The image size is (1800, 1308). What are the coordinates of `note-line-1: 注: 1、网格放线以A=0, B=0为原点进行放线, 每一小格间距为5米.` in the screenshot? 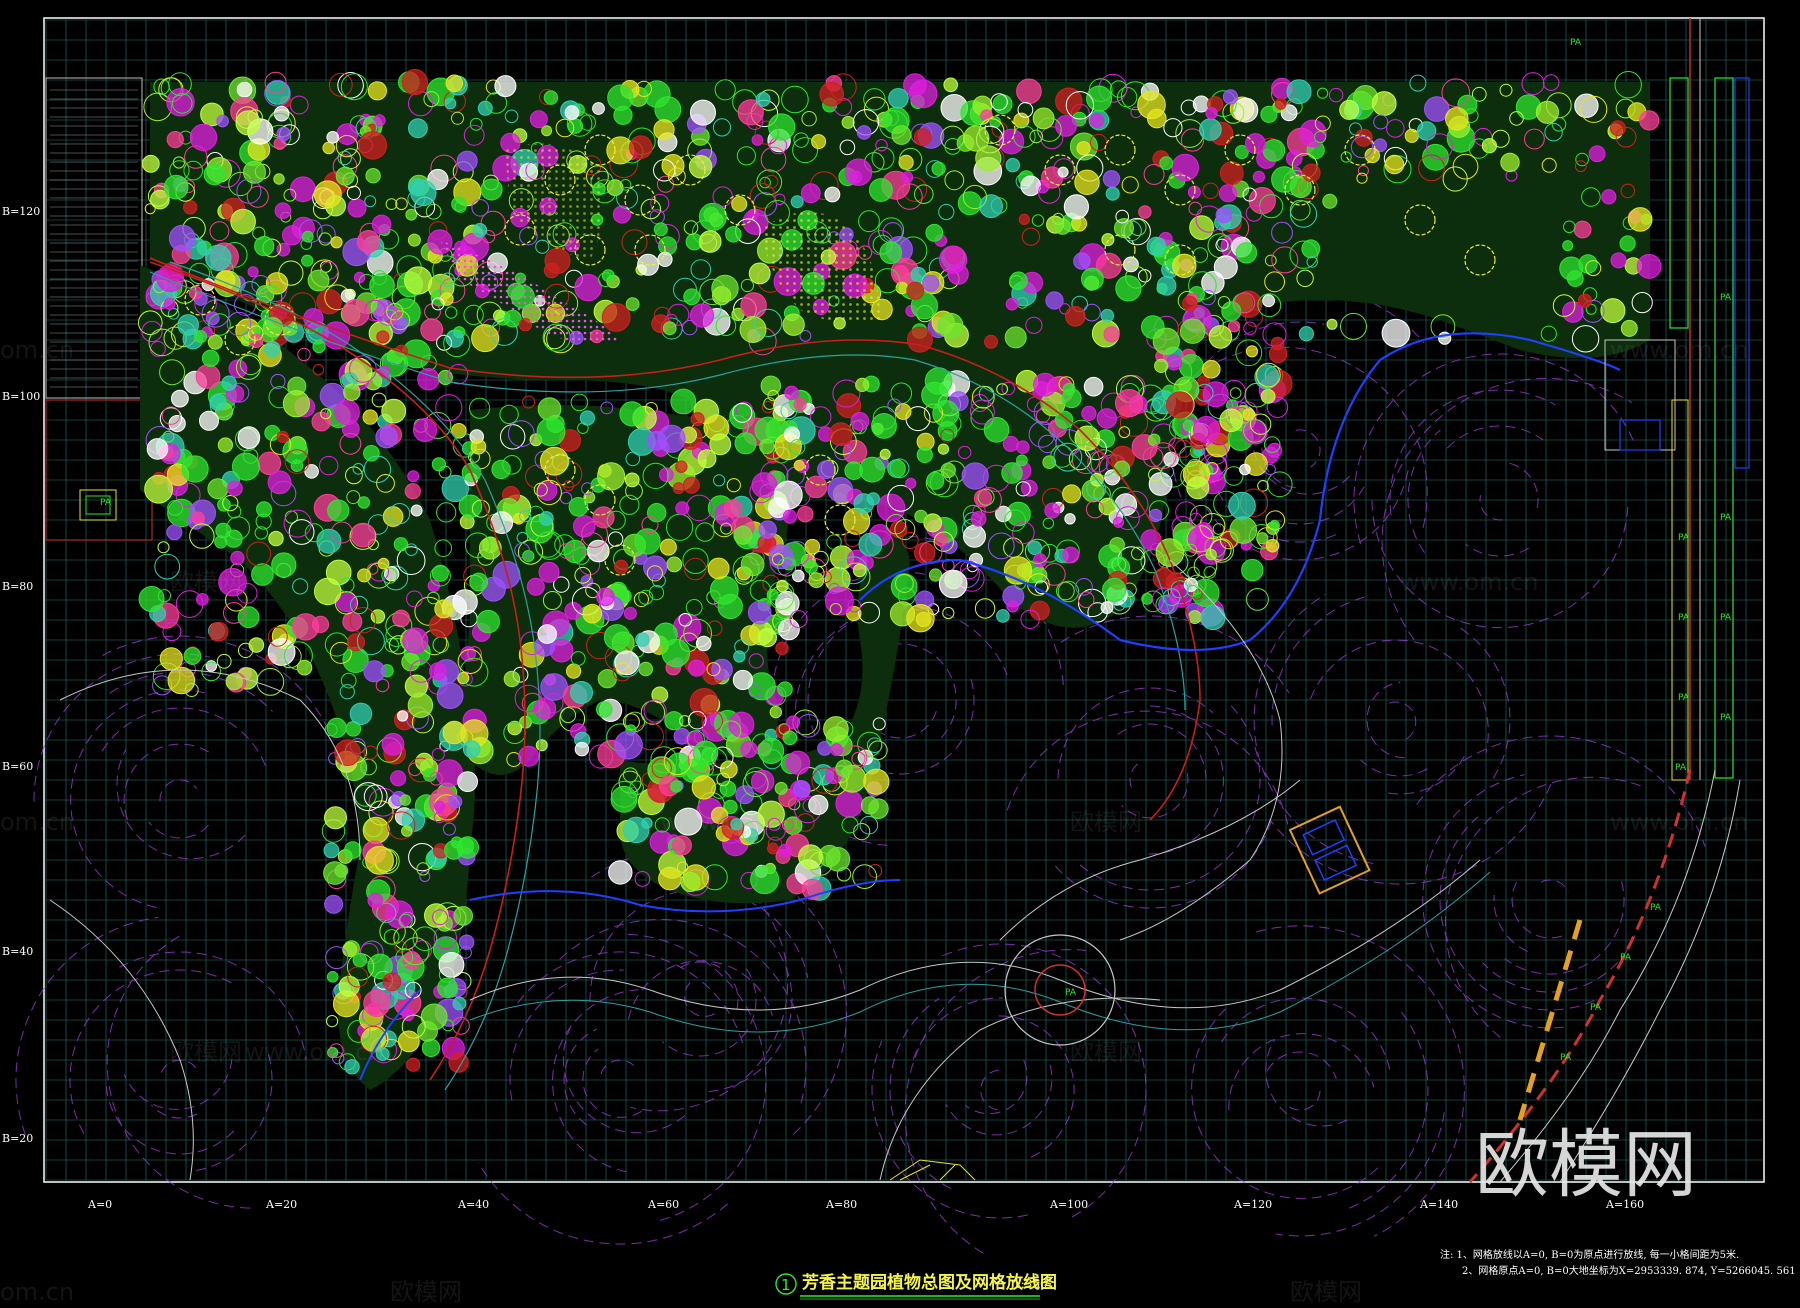 It's located at (1589, 1254).